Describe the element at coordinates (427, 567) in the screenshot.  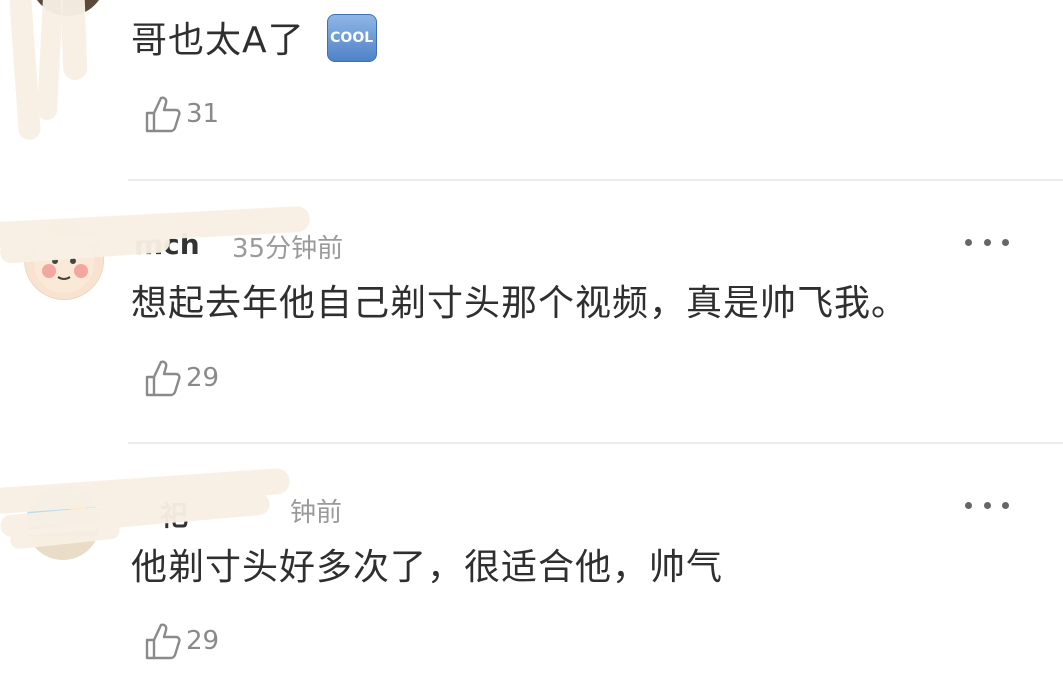
I see `comment-text: 他剃寸头好多次了，很适合他，帅气` at that location.